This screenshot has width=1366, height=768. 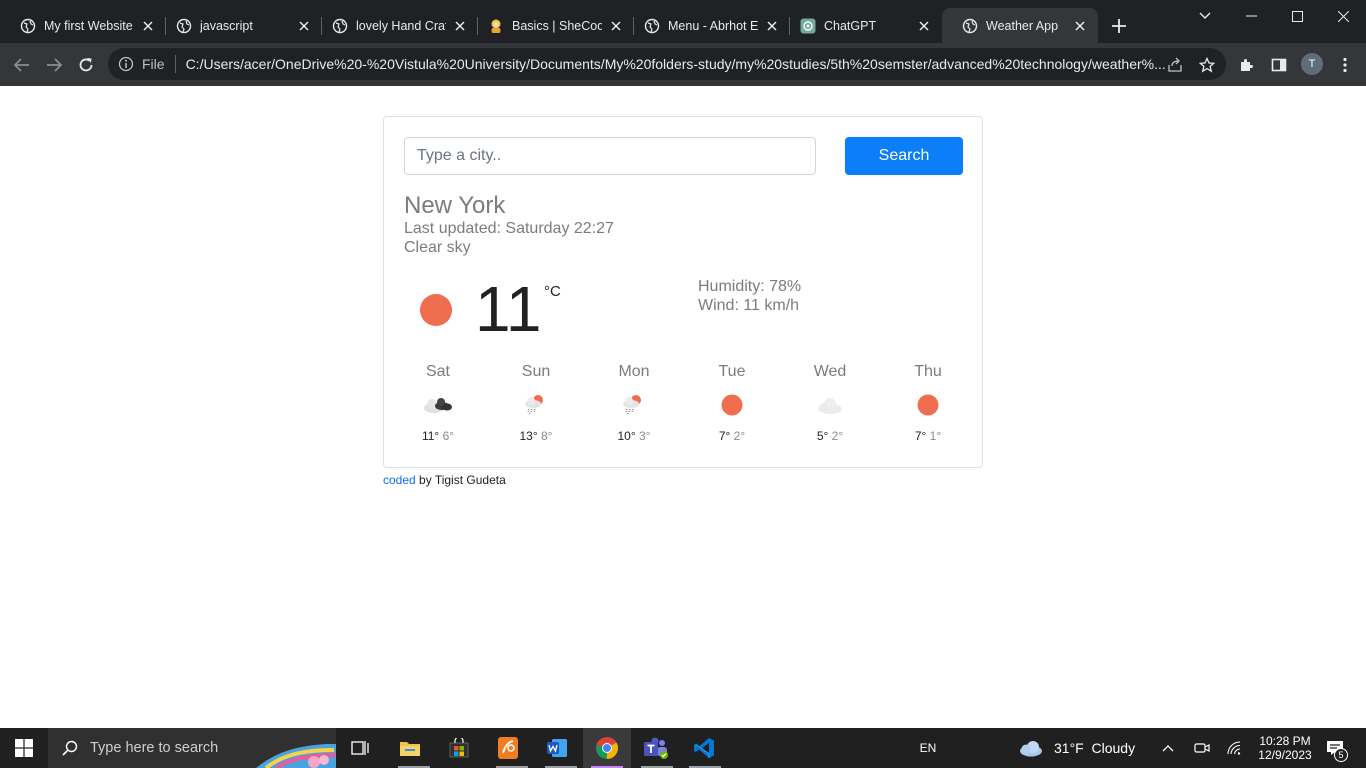 I want to click on tab-search-button, so click(x=1205, y=16).